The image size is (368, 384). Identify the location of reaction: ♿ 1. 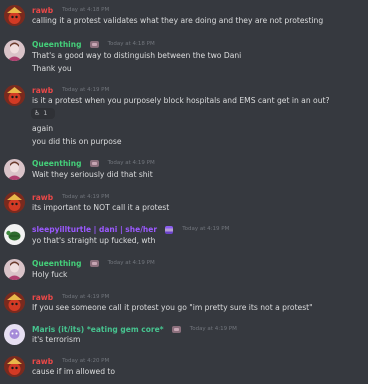
(43, 113).